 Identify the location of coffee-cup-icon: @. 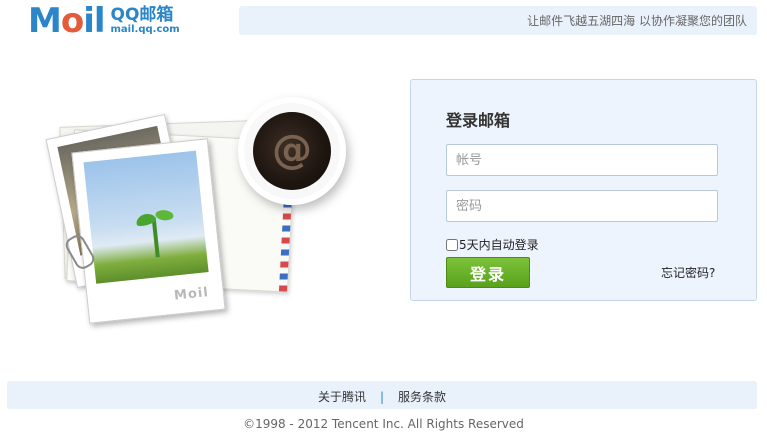
(292, 151).